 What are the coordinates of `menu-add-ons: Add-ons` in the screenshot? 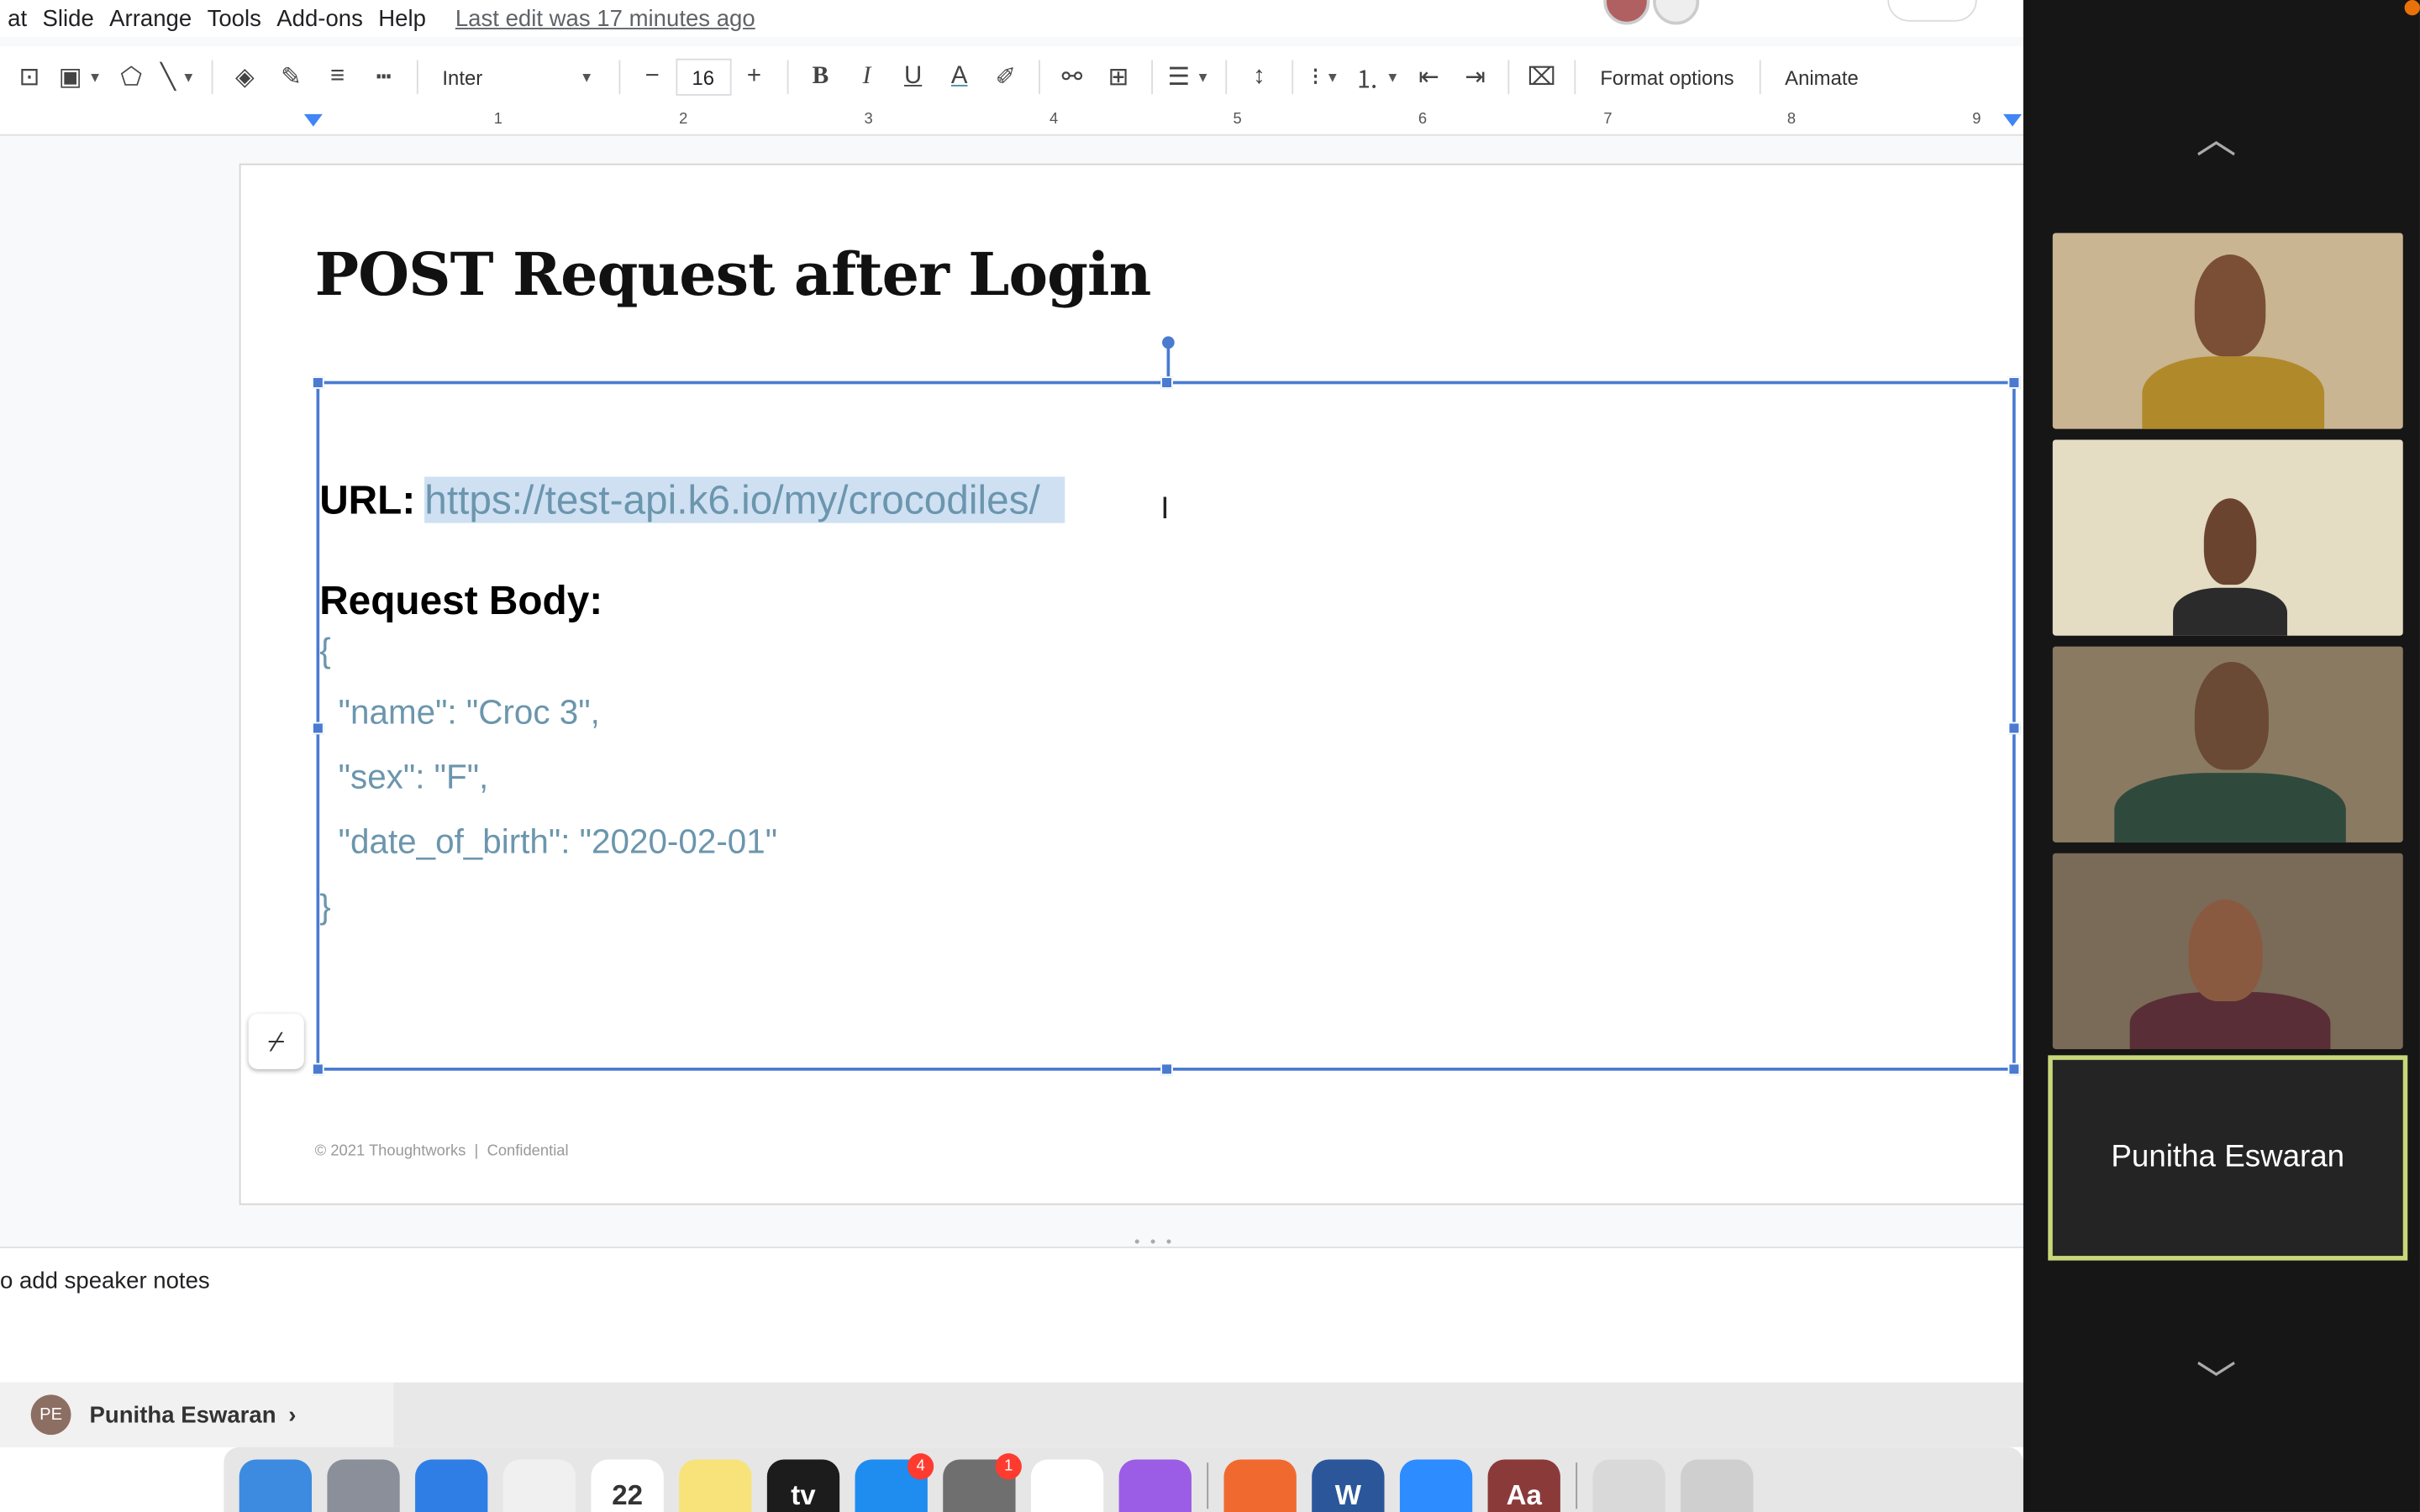 It's located at (320, 18).